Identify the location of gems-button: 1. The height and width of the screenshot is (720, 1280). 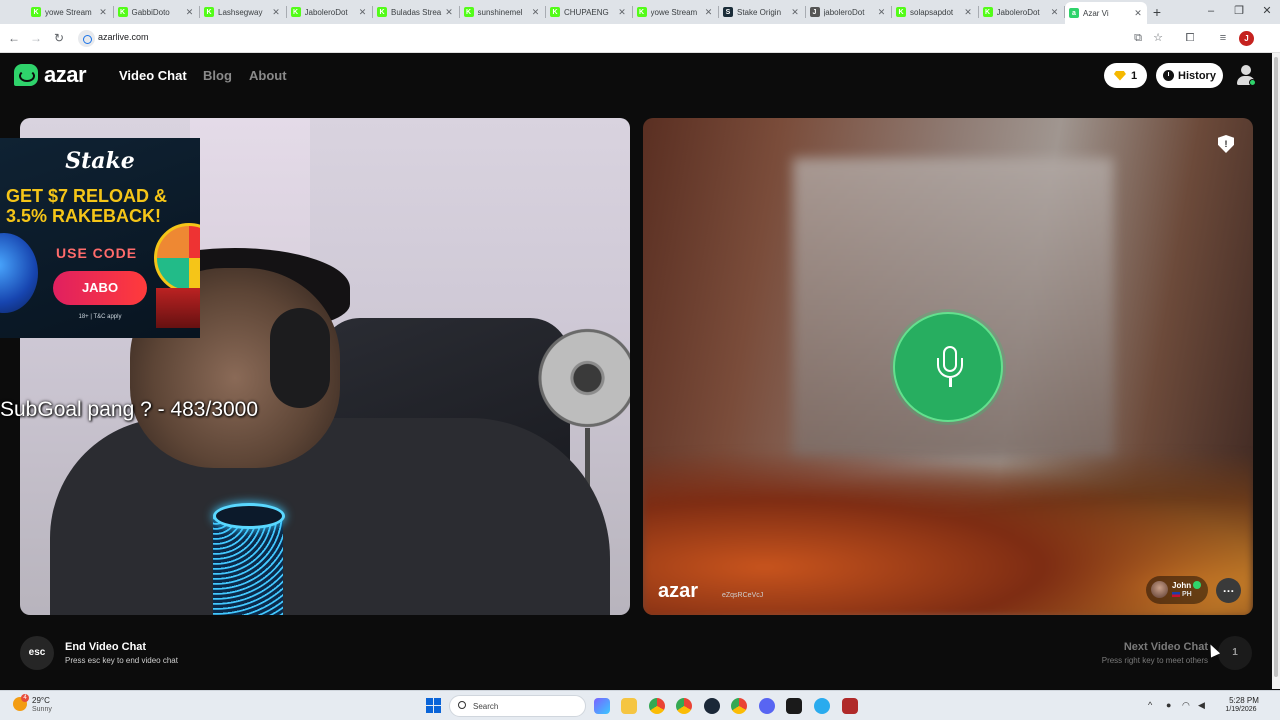
(1125, 75).